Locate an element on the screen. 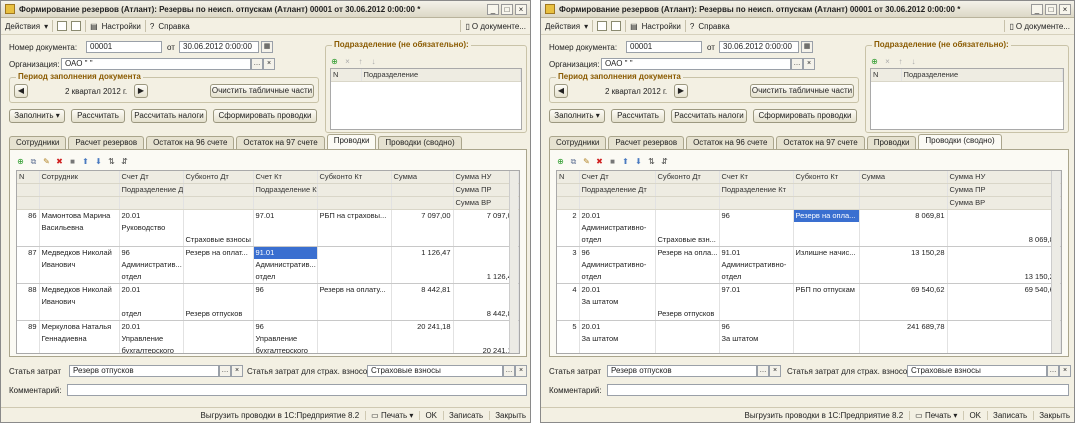 Image resolution: width=1075 pixels, height=423 pixels. table-cell: 7 097,00 is located at coordinates (422, 215).